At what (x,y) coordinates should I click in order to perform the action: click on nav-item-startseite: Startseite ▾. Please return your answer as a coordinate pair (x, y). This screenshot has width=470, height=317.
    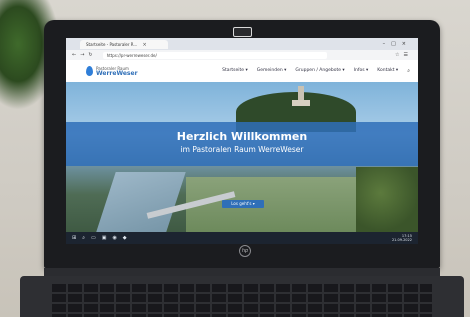
    Looking at the image, I should click on (235, 71).